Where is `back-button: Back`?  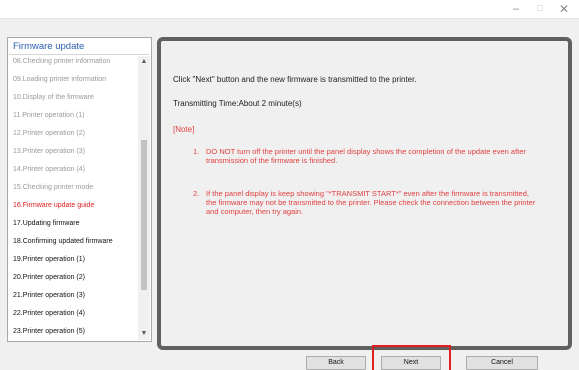
back-button: Back is located at coordinates (336, 363).